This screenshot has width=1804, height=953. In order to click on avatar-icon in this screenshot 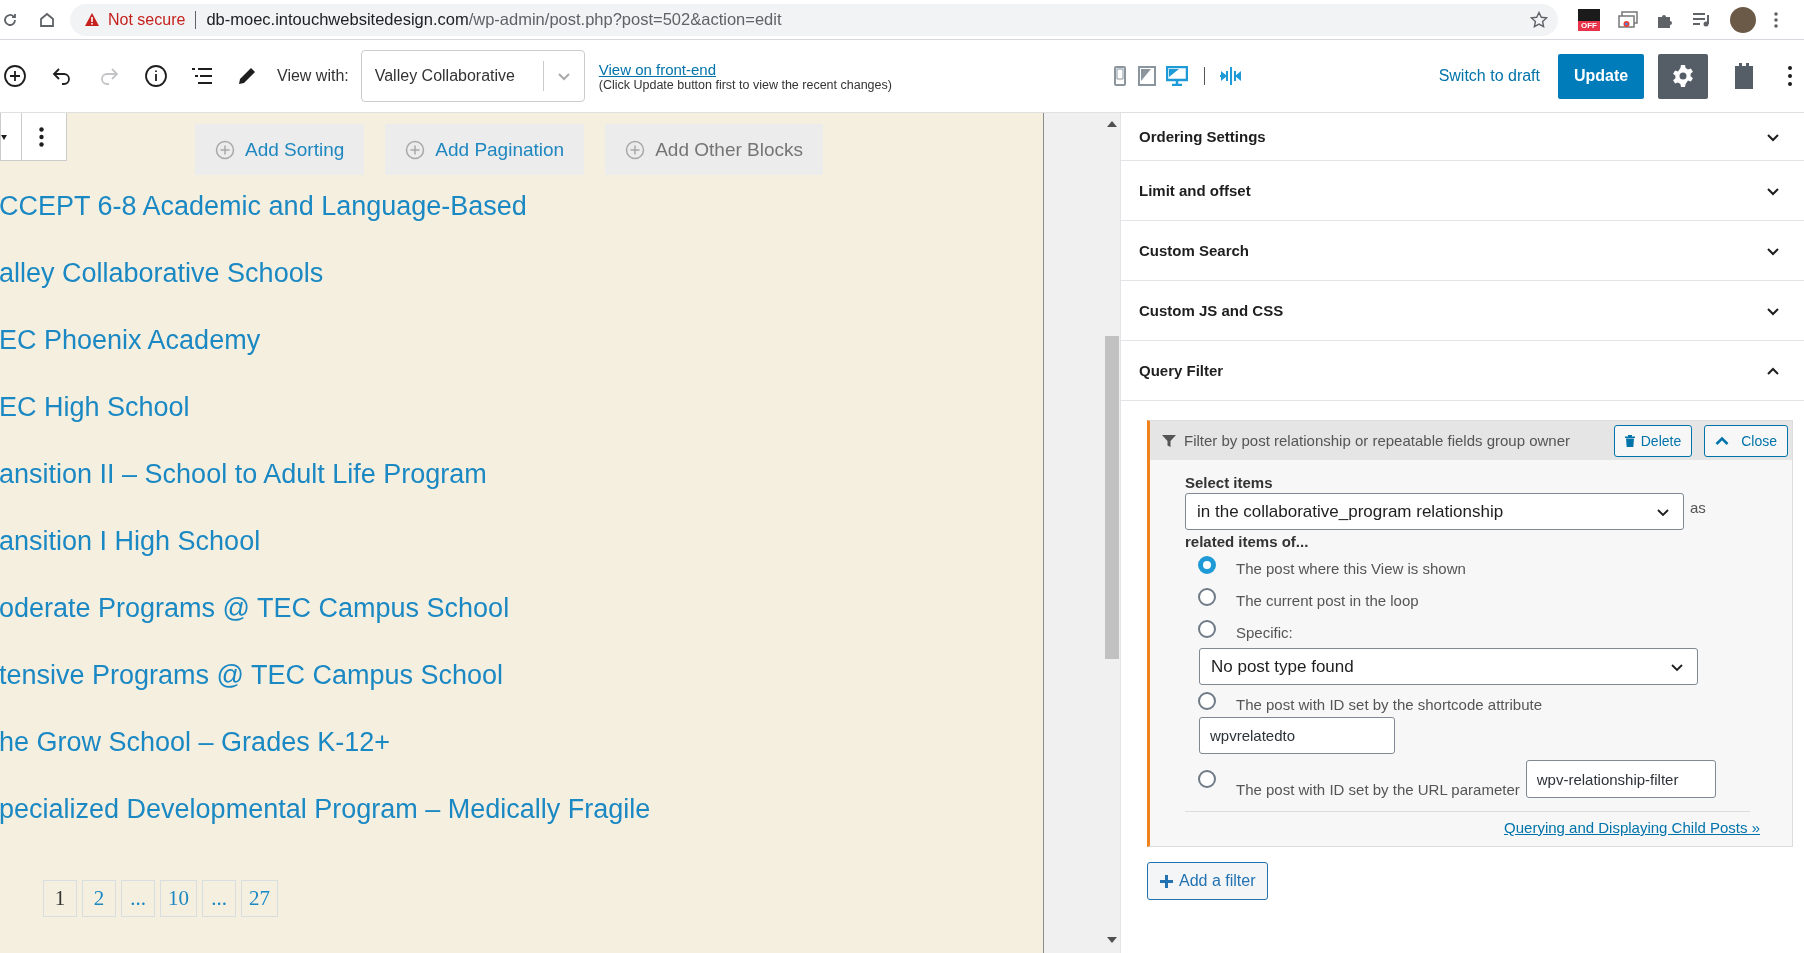, I will do `click(1743, 19)`.